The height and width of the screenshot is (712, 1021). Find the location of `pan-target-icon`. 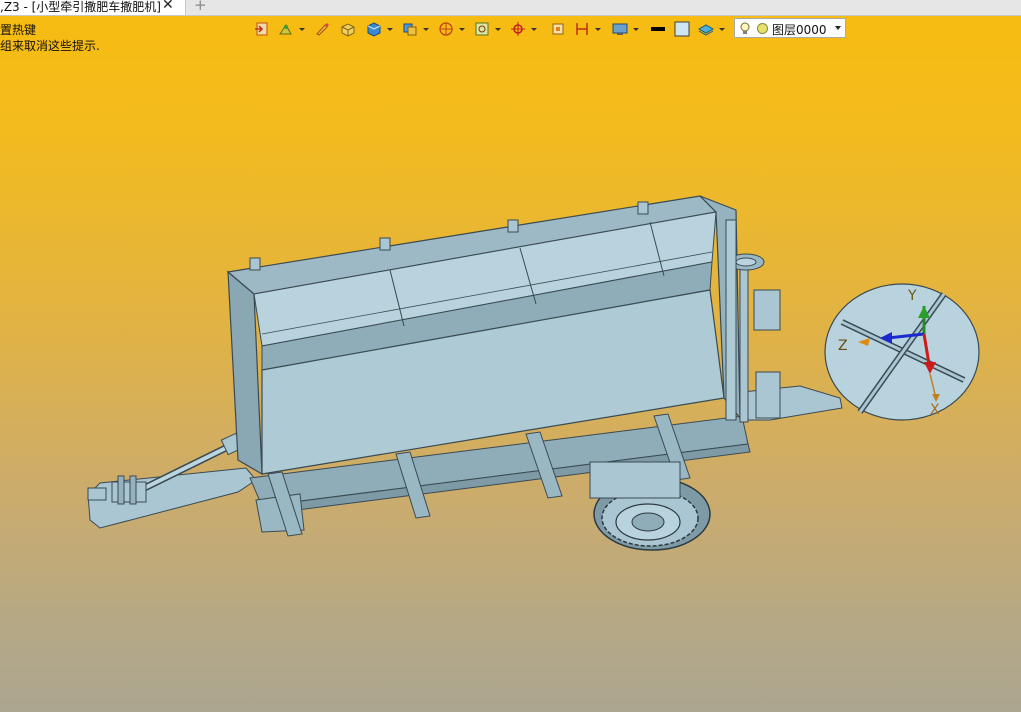

pan-target-icon is located at coordinates (519, 29).